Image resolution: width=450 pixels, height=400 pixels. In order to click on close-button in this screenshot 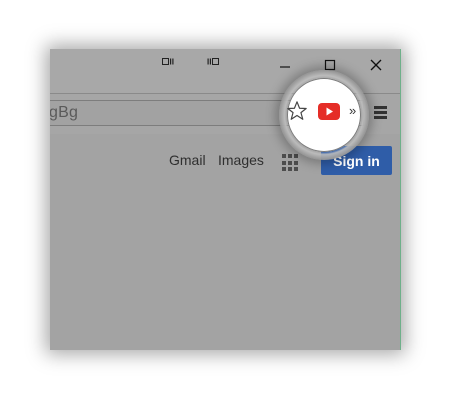, I will do `click(376, 65)`.